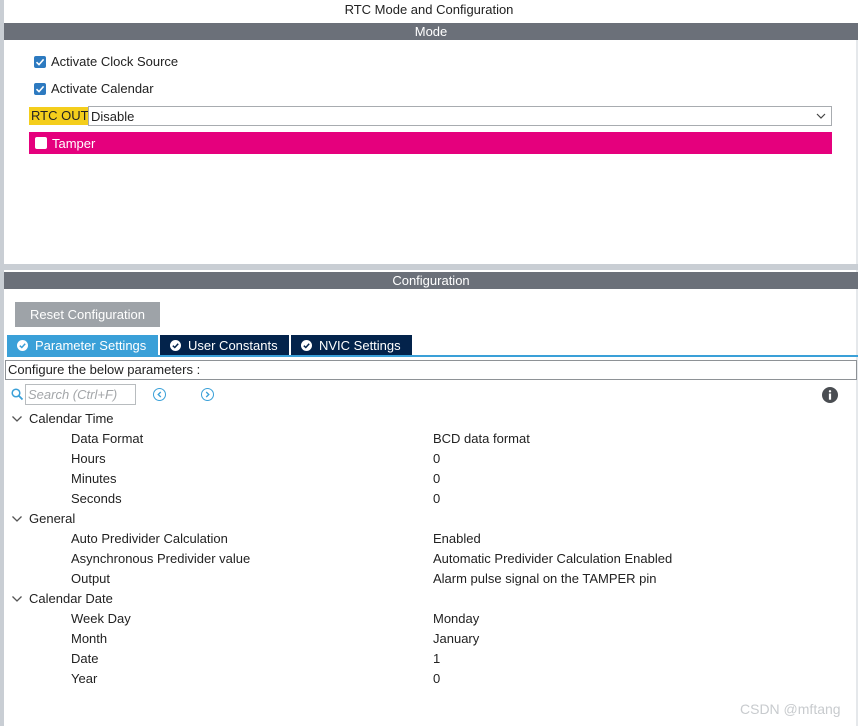 This screenshot has width=858, height=726. What do you see at coordinates (436, 459) in the screenshot?
I see `param-hours-value: 0` at bounding box center [436, 459].